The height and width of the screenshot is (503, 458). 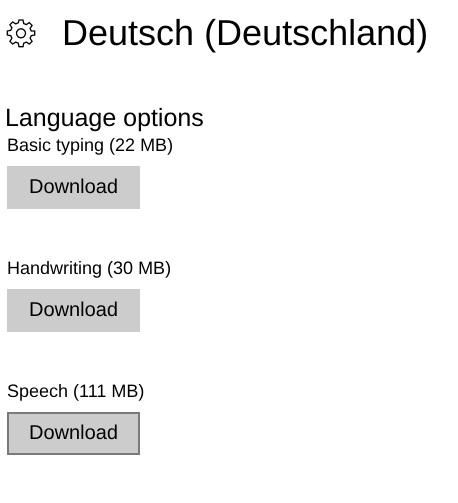 I want to click on page-title: Deutsch (Deutschland), so click(x=245, y=33).